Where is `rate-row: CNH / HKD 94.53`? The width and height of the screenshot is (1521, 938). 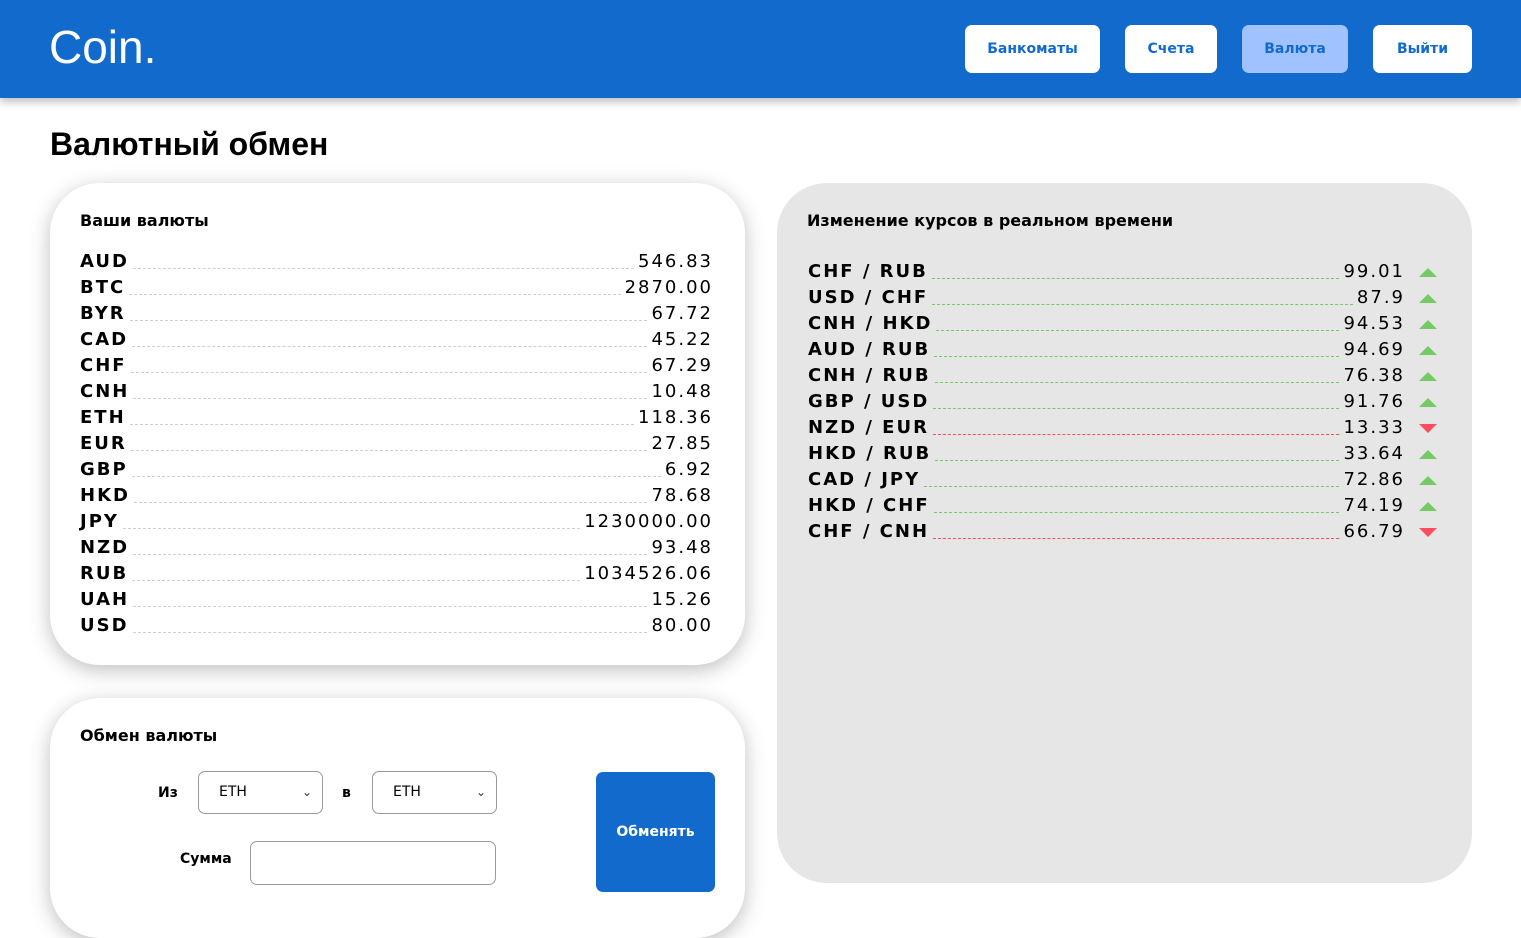 rate-row: CNH / HKD 94.53 is located at coordinates (1124, 321).